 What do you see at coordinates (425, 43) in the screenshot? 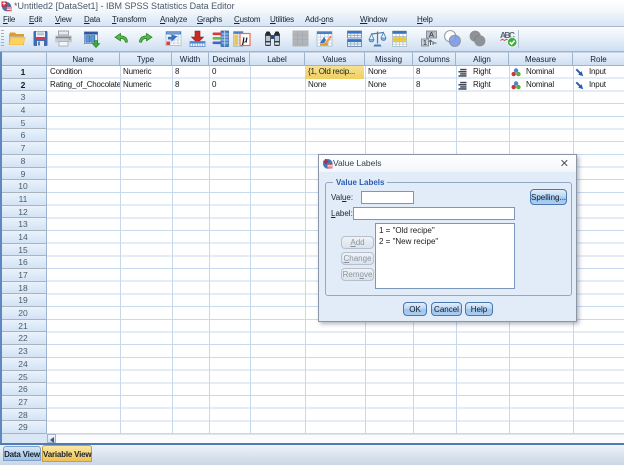
I see `svg-text: 1` at bounding box center [425, 43].